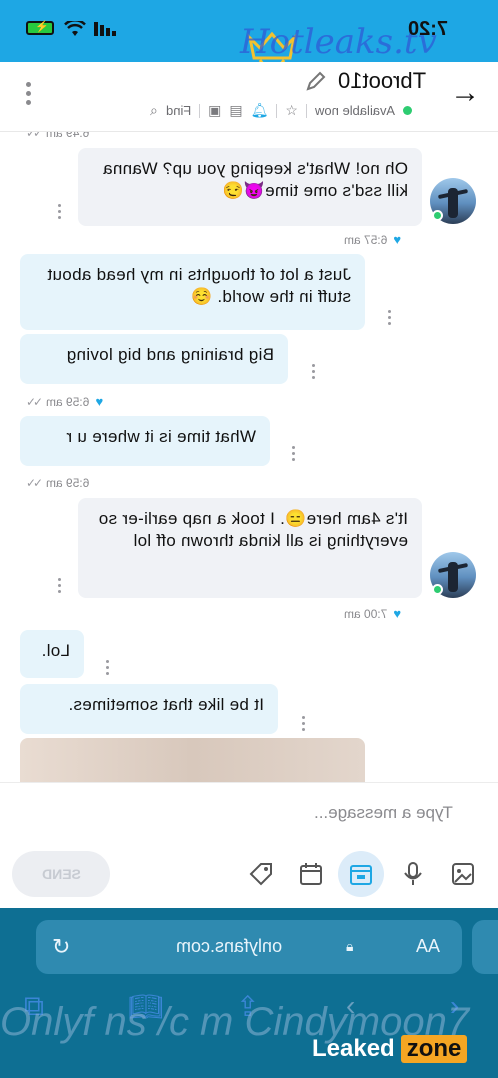 The width and height of the screenshot is (498, 1078). Describe the element at coordinates (354, 110) in the screenshot. I see `availability-status: Available now` at that location.